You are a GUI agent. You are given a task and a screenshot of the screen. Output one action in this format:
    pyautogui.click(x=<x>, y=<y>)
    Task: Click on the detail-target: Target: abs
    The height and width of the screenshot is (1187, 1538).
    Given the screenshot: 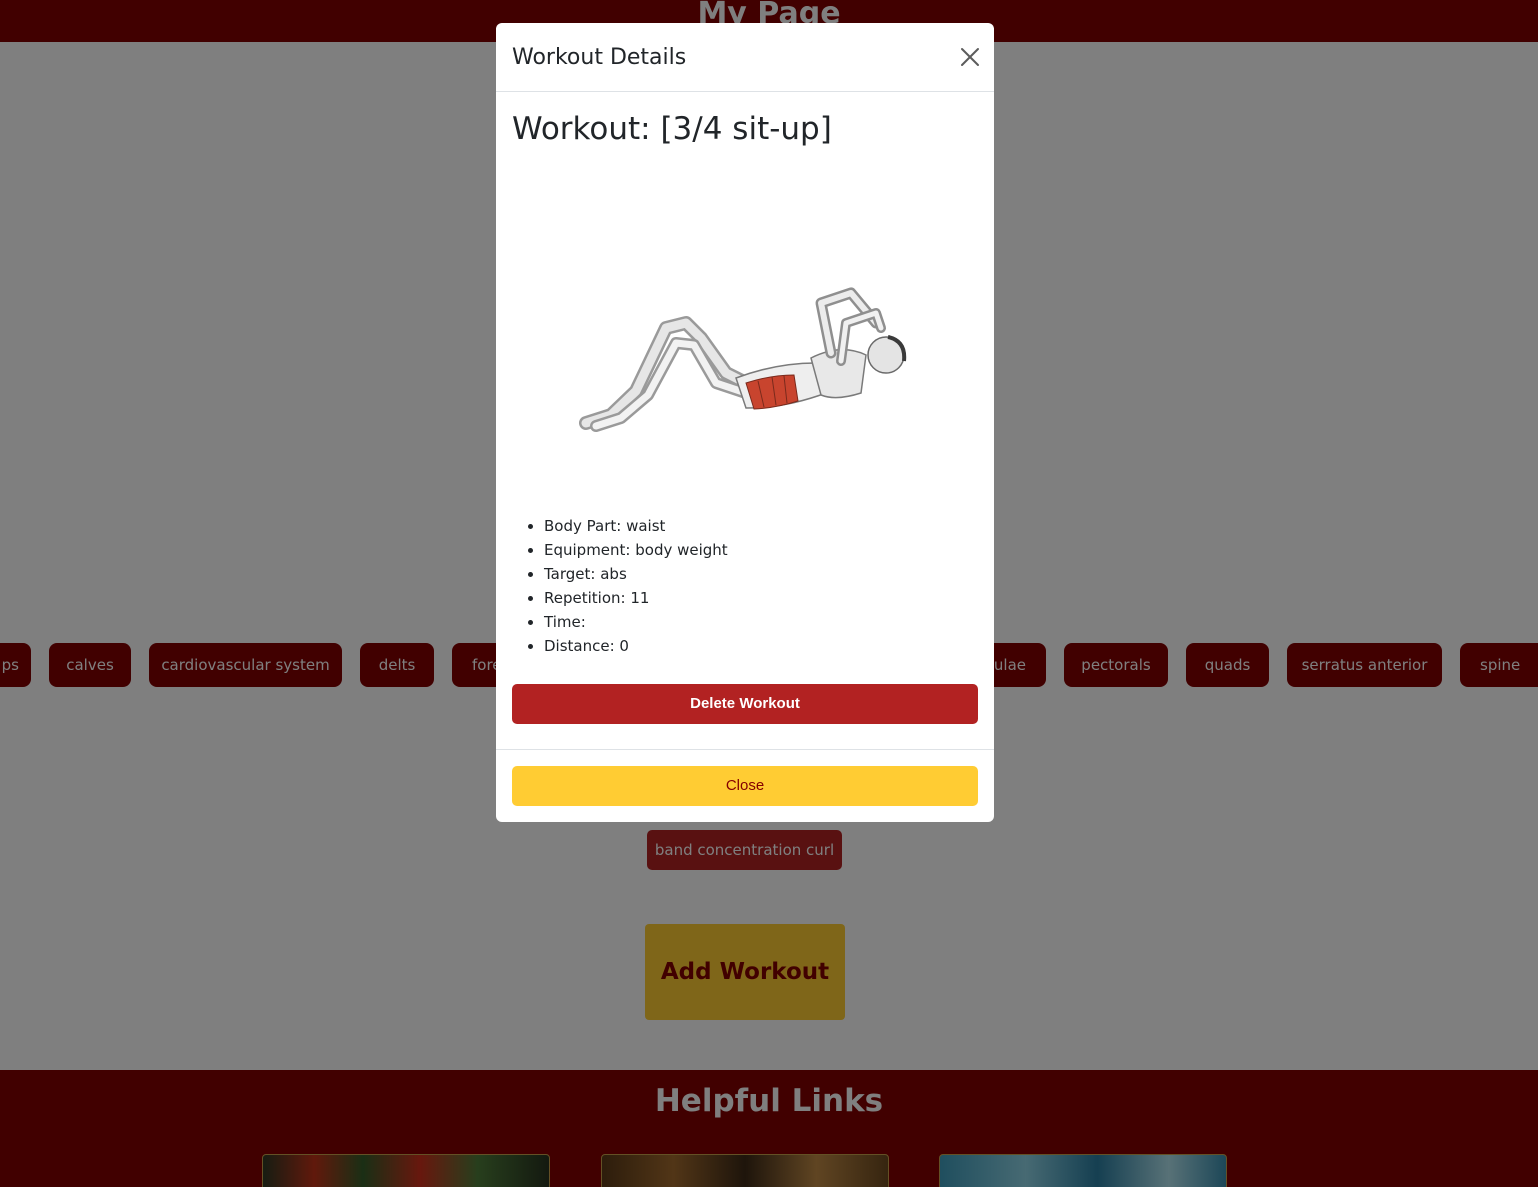 What is the action you would take?
    pyautogui.click(x=636, y=574)
    